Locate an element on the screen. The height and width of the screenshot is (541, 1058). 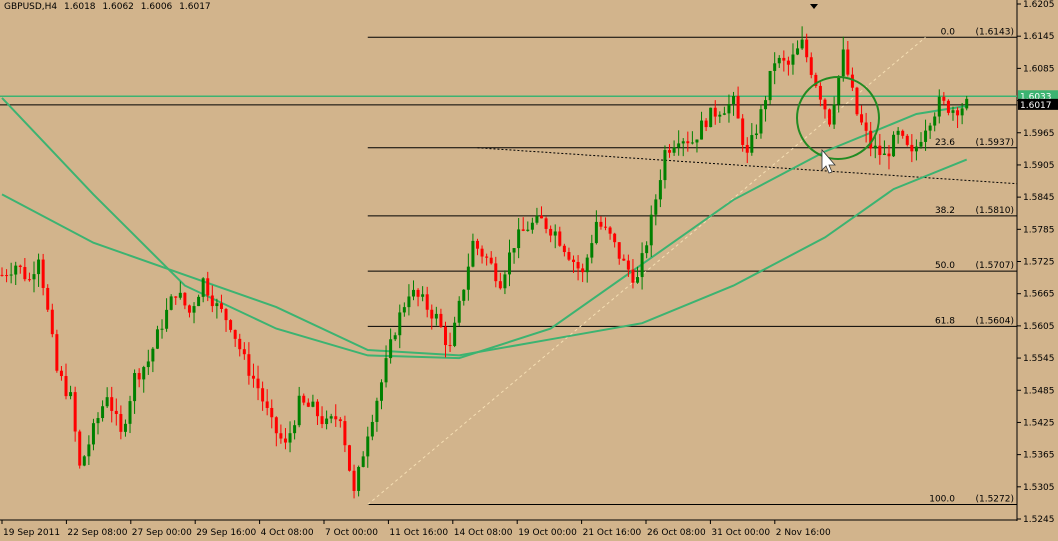
low-value: 1.6006 is located at coordinates (156, 7).